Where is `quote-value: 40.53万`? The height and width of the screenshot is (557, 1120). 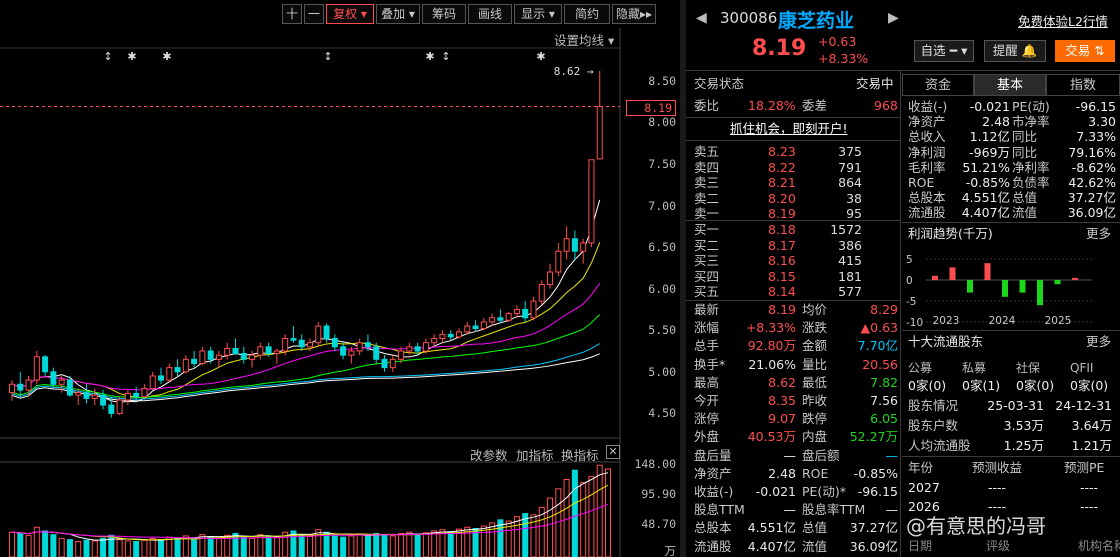
quote-value: 40.53万 is located at coordinates (771, 437).